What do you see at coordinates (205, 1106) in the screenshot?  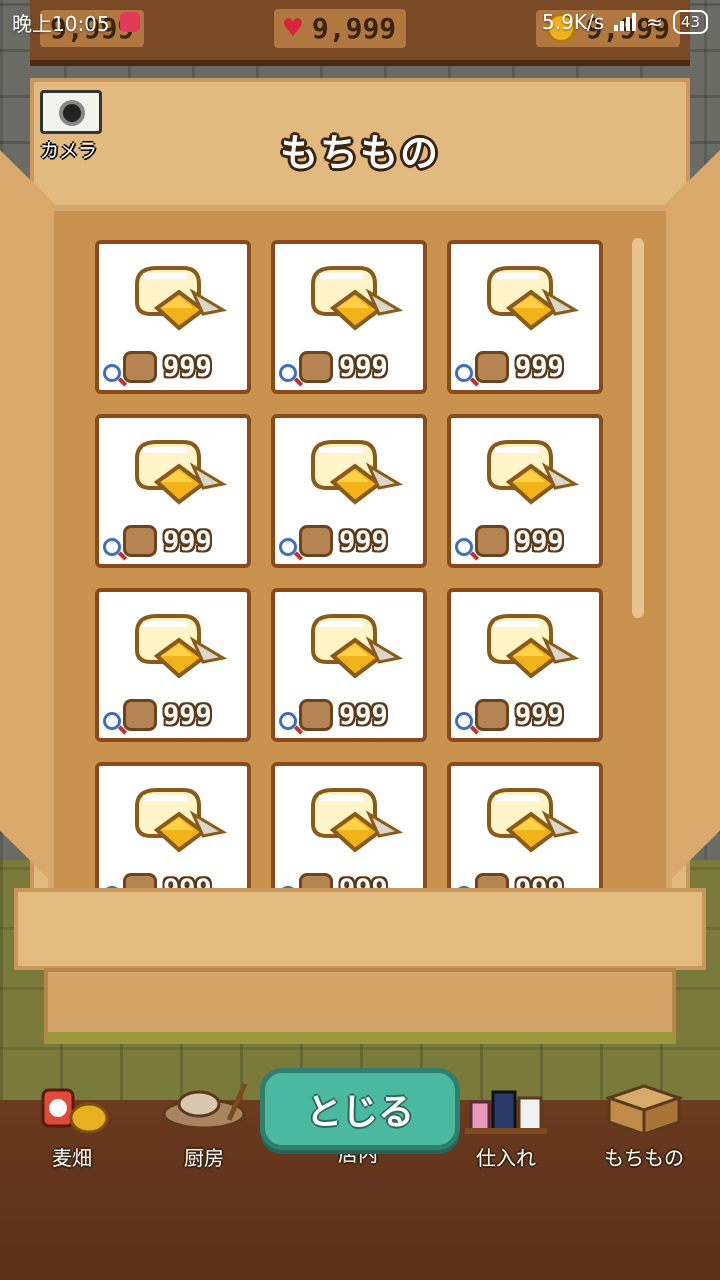 I see `kitchen-icon` at bounding box center [205, 1106].